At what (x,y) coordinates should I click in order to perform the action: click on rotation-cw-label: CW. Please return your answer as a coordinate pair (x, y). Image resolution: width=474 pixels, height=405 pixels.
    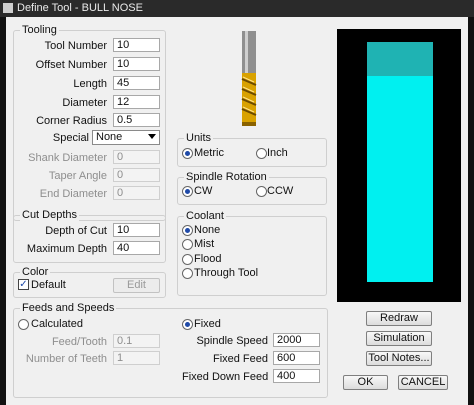
    Looking at the image, I should click on (203, 191).